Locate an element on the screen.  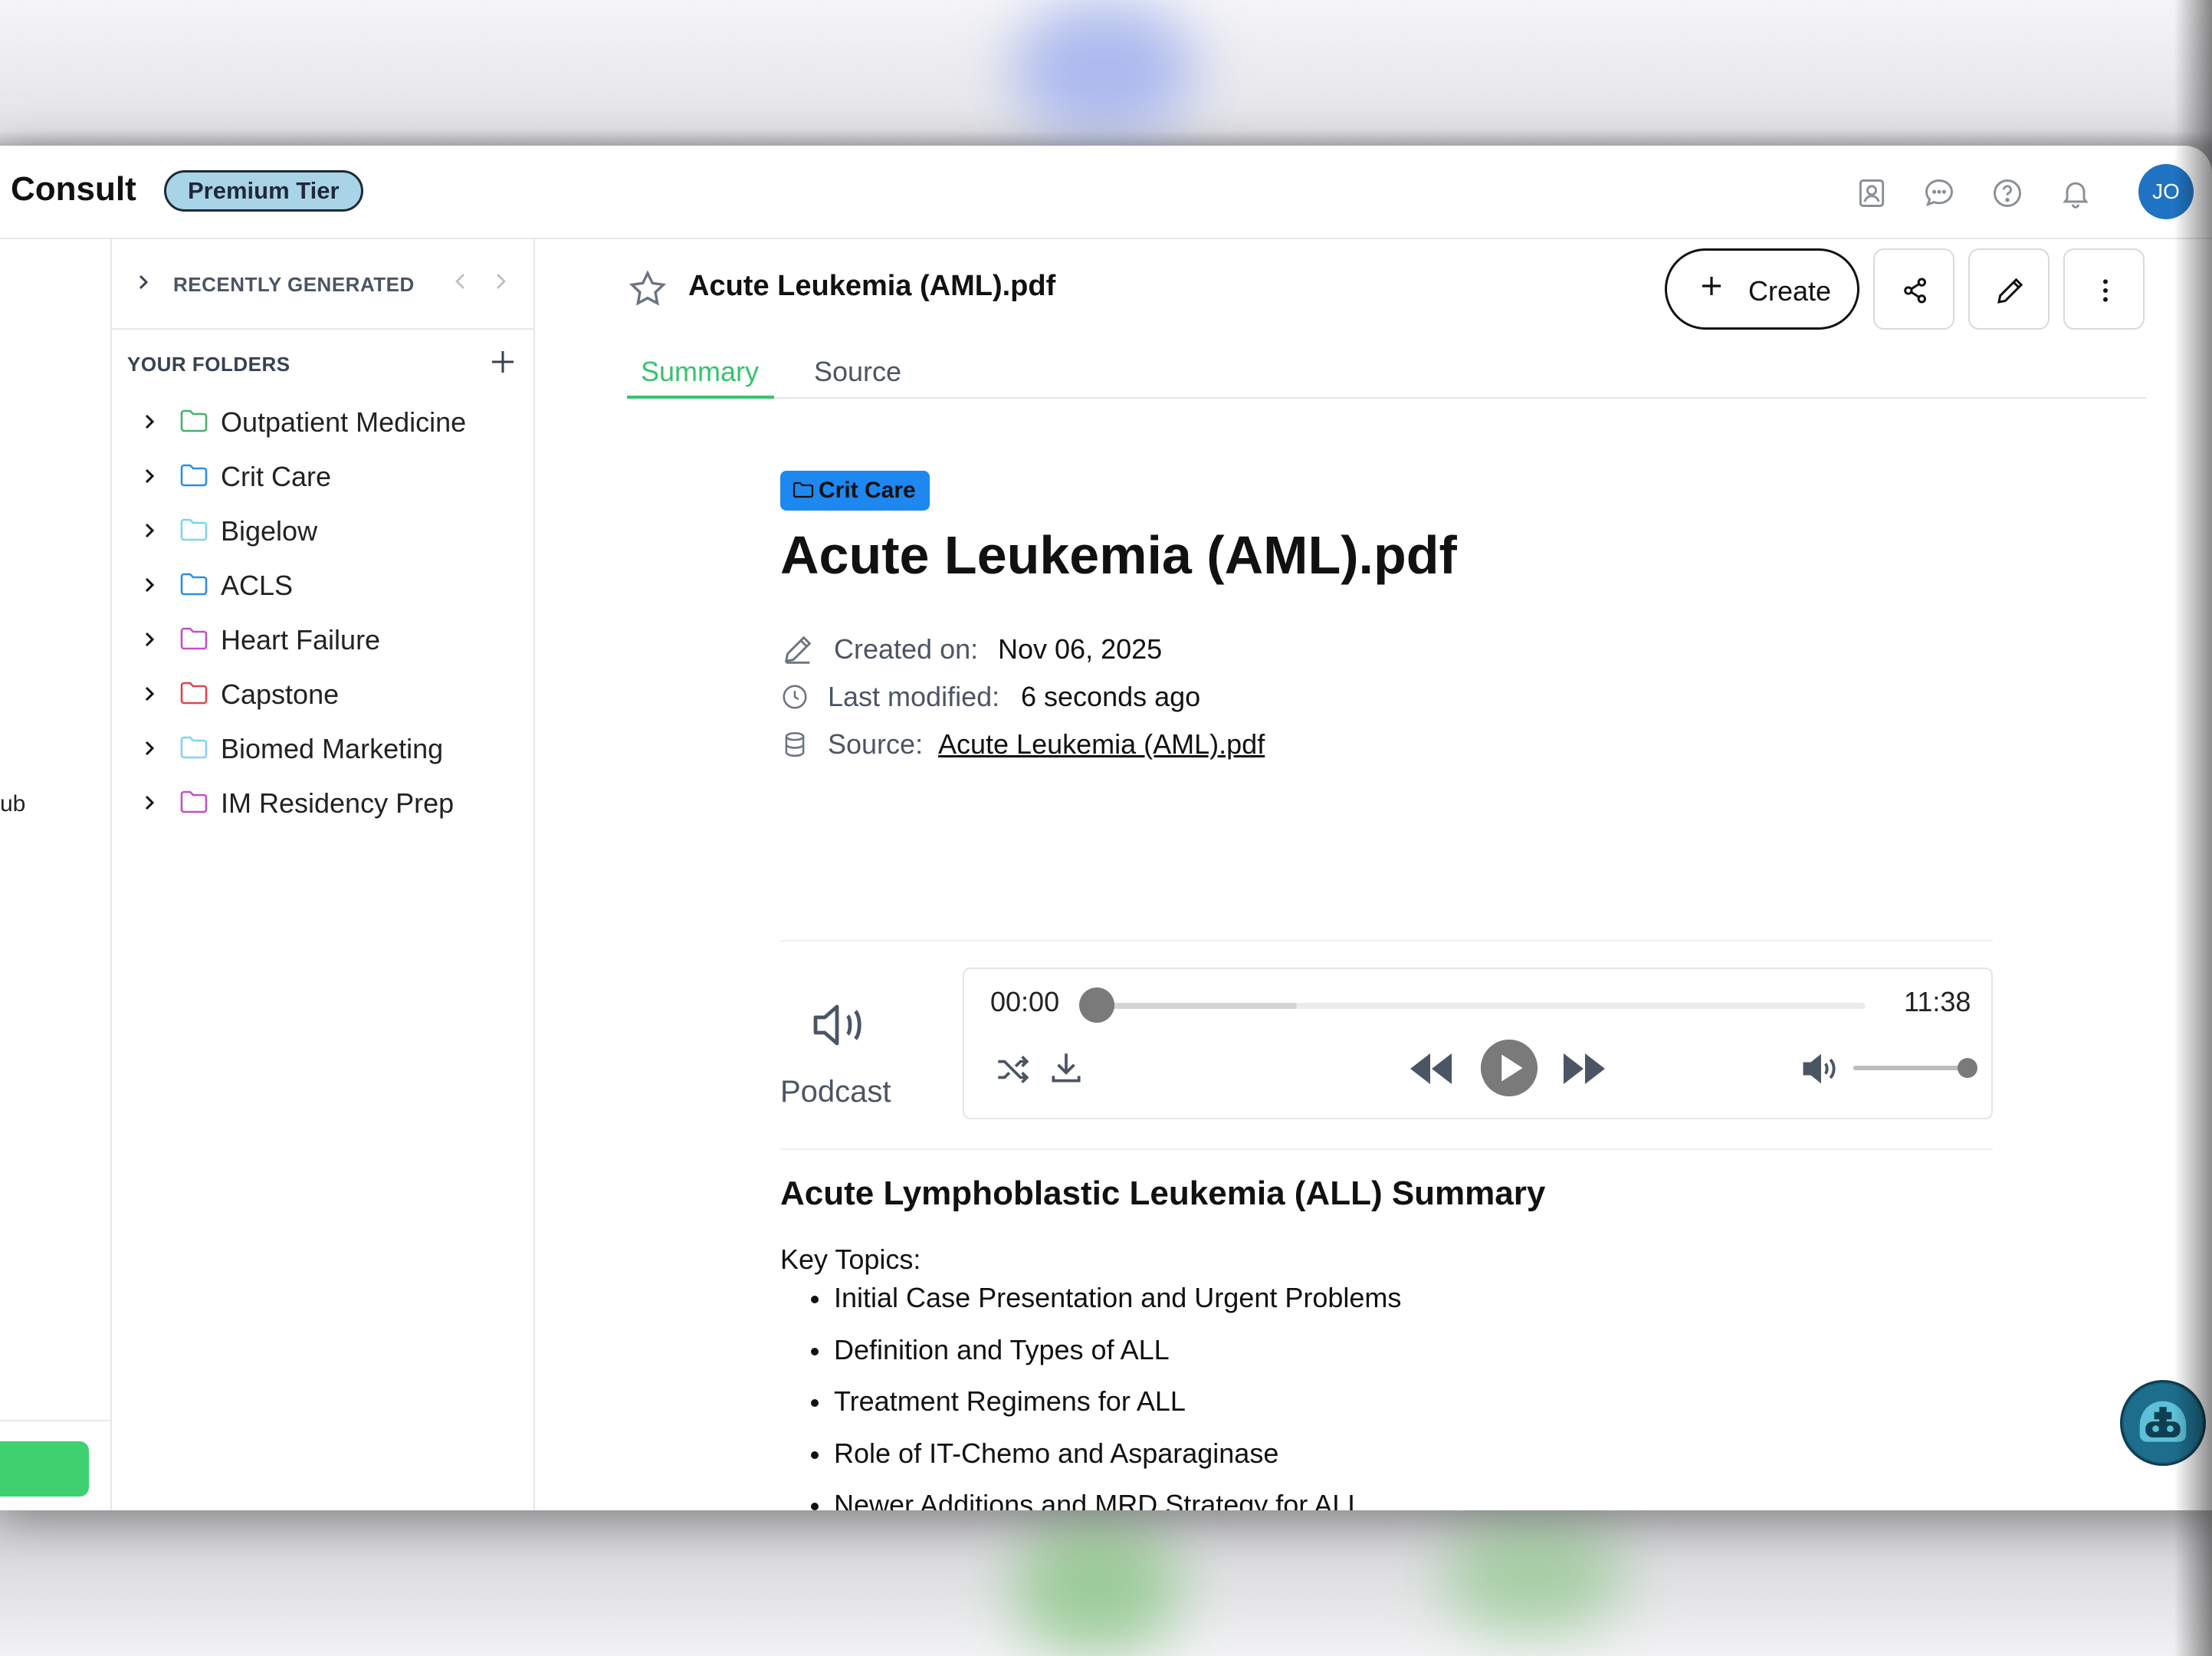
tab-summary: Summary is located at coordinates (700, 372).